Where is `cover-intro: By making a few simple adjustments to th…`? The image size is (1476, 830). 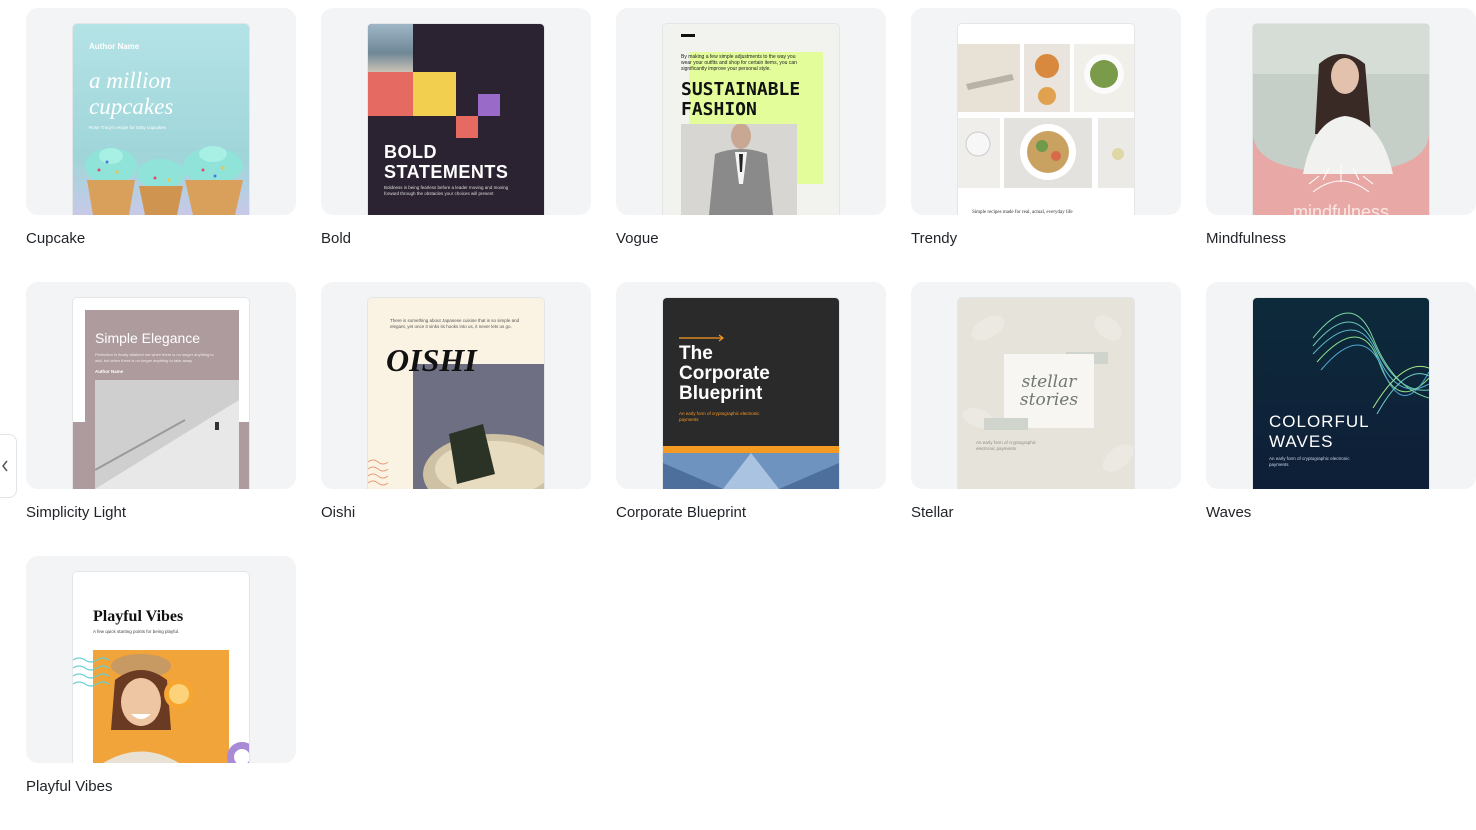
cover-intro: By making a few simple adjustments to th… is located at coordinates (739, 63).